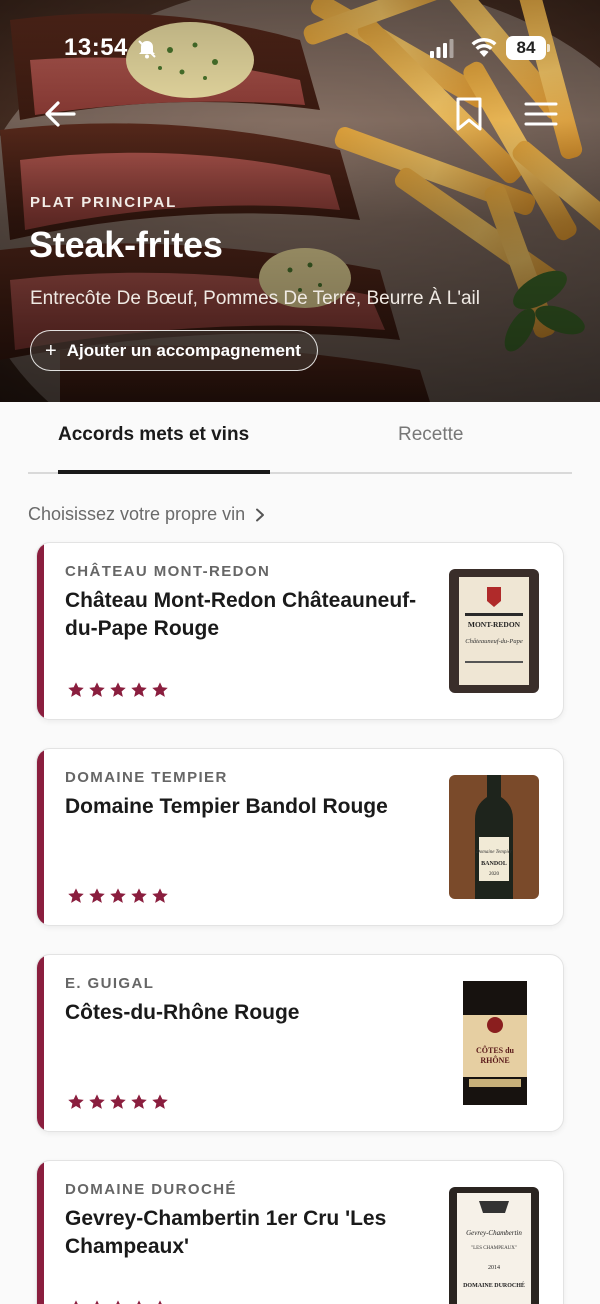  Describe the element at coordinates (494, 624) in the screenshot. I see `svg-text: MONT-REDON` at that location.